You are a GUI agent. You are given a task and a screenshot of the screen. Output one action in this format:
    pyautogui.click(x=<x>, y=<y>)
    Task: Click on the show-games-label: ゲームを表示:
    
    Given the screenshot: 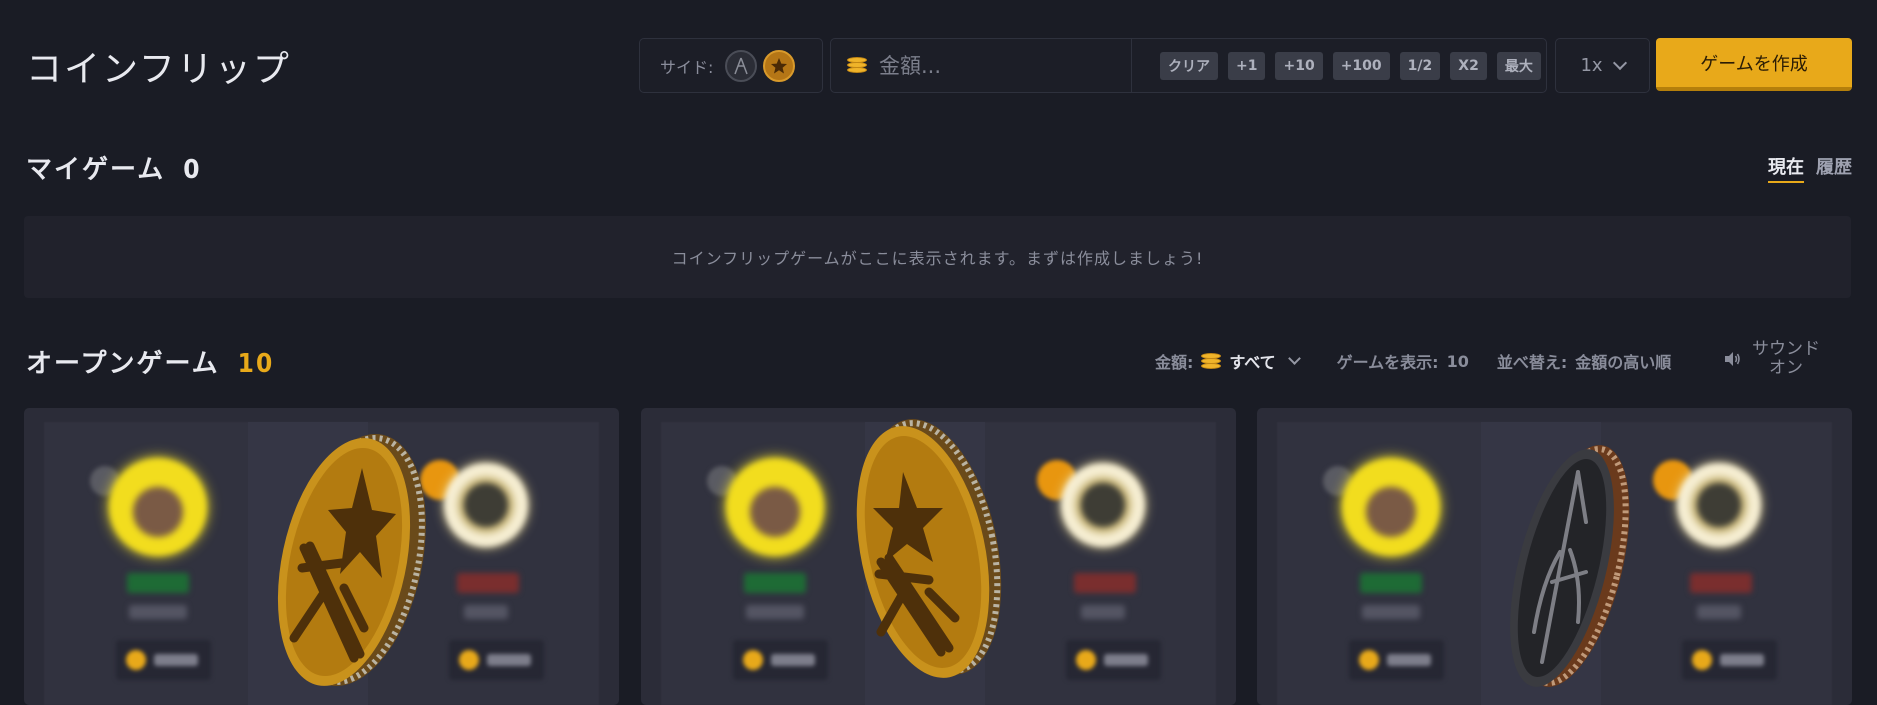 What is the action you would take?
    pyautogui.click(x=1387, y=362)
    